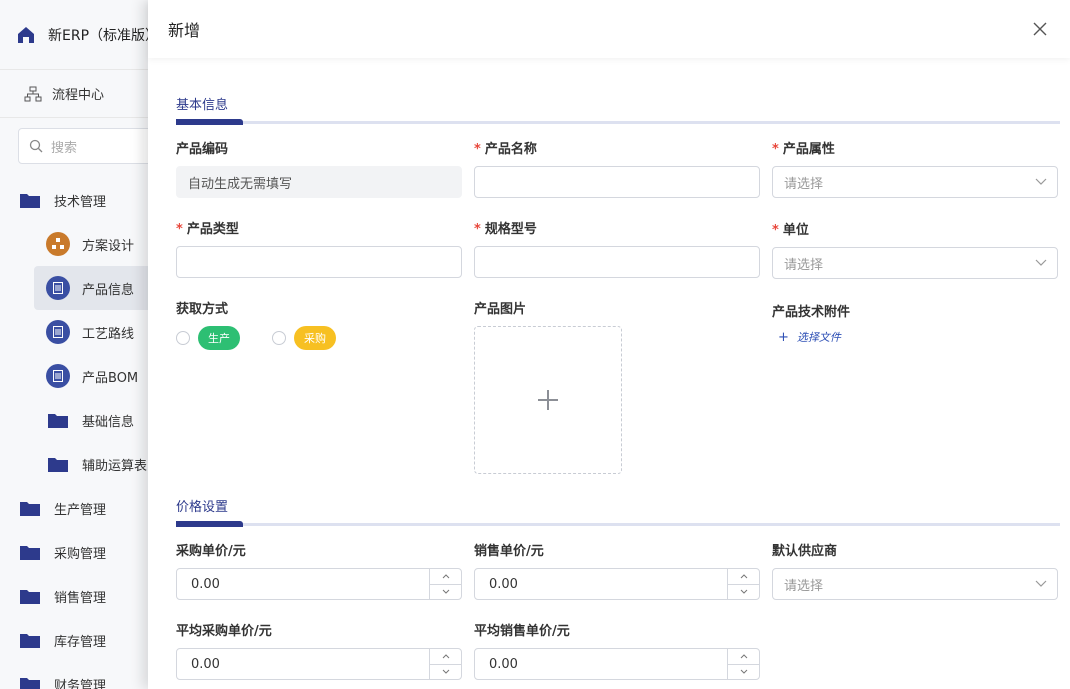  What do you see at coordinates (80, 596) in the screenshot?
I see `menu-item-sales: 销售管理` at bounding box center [80, 596].